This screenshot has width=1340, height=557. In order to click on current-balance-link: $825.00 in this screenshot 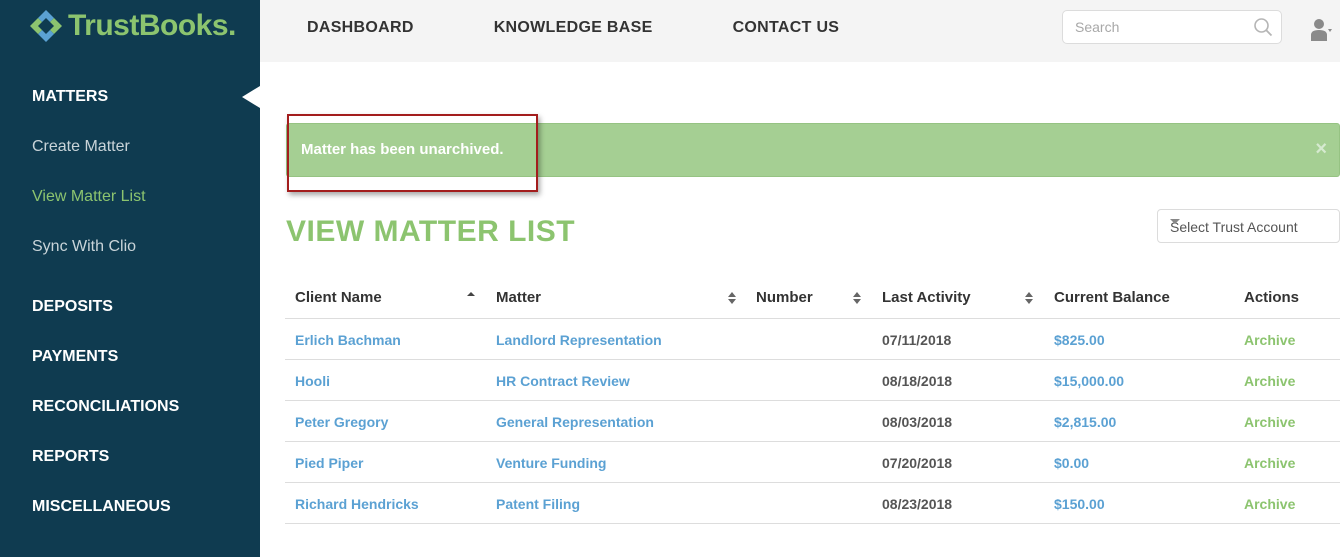, I will do `click(1079, 340)`.